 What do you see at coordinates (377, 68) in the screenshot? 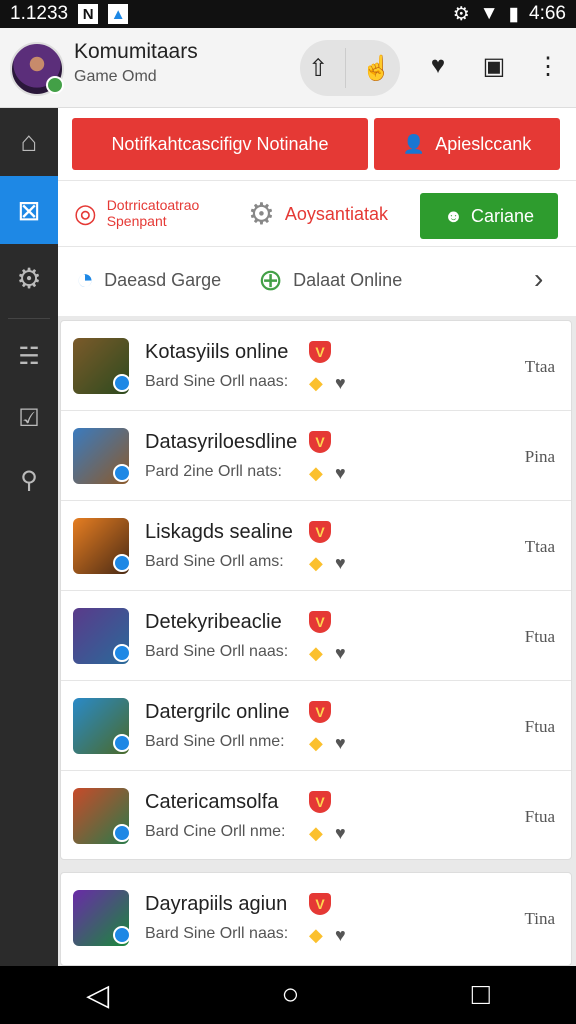
I see `thumbs-up-icon: ☝` at bounding box center [377, 68].